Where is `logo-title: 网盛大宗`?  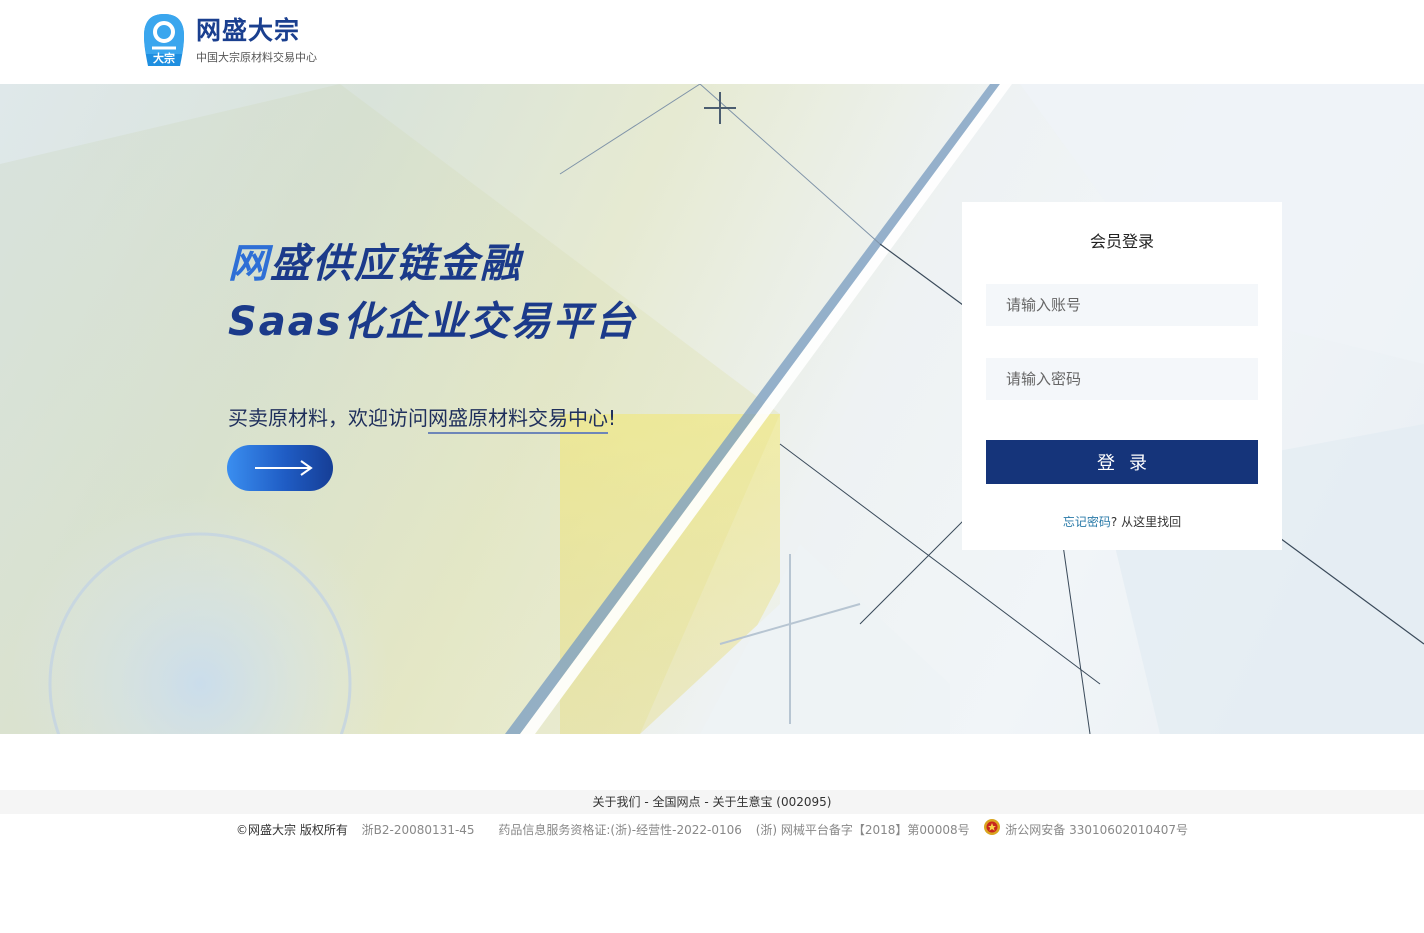 logo-title: 网盛大宗 is located at coordinates (248, 30).